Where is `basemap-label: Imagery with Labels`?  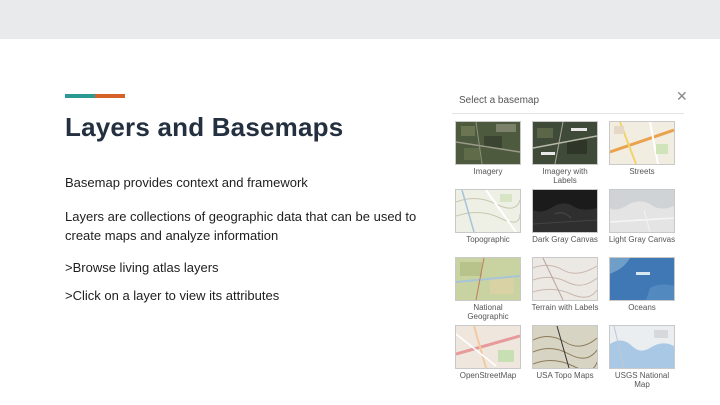
basemap-label: Imagery with Labels is located at coordinates (565, 176).